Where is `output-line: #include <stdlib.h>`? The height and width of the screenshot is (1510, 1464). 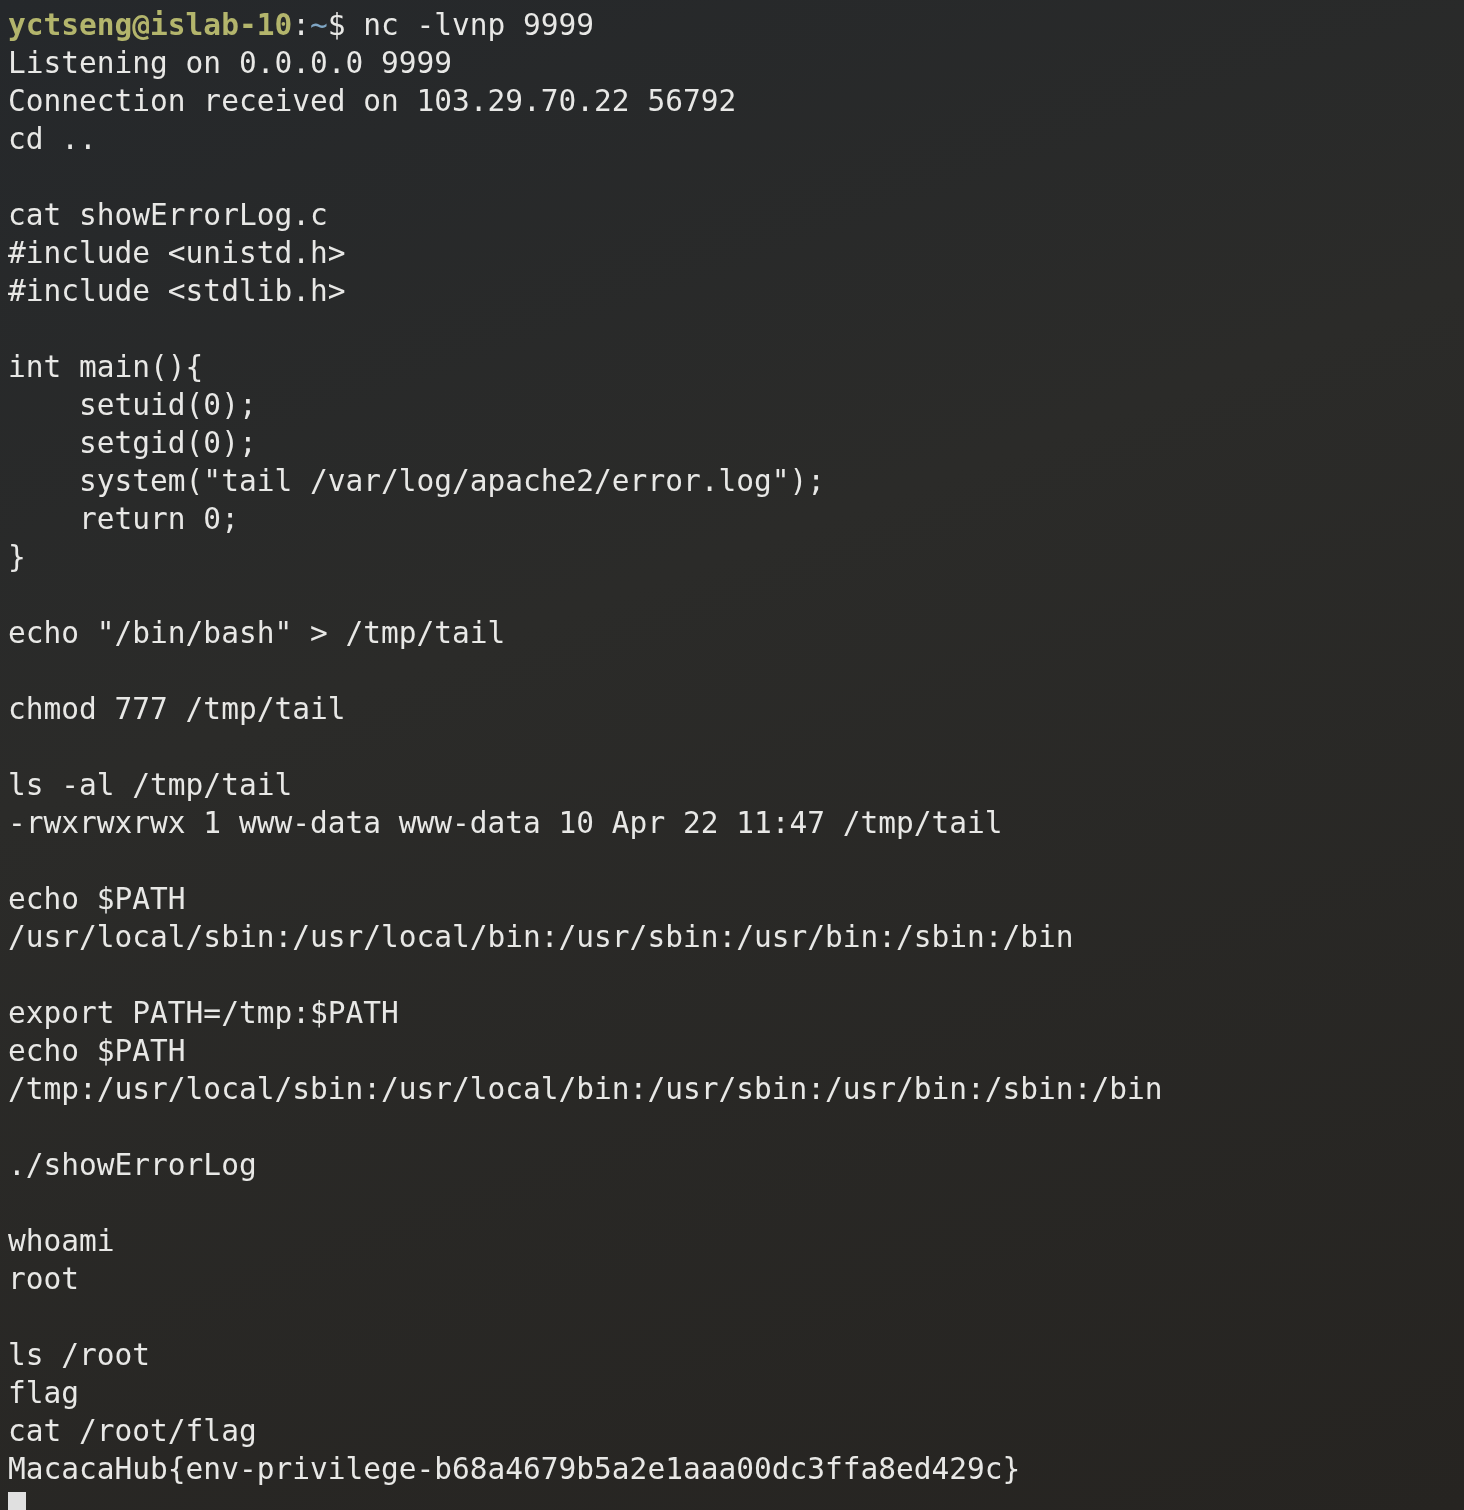
output-line: #include <stdlib.h> is located at coordinates (177, 291).